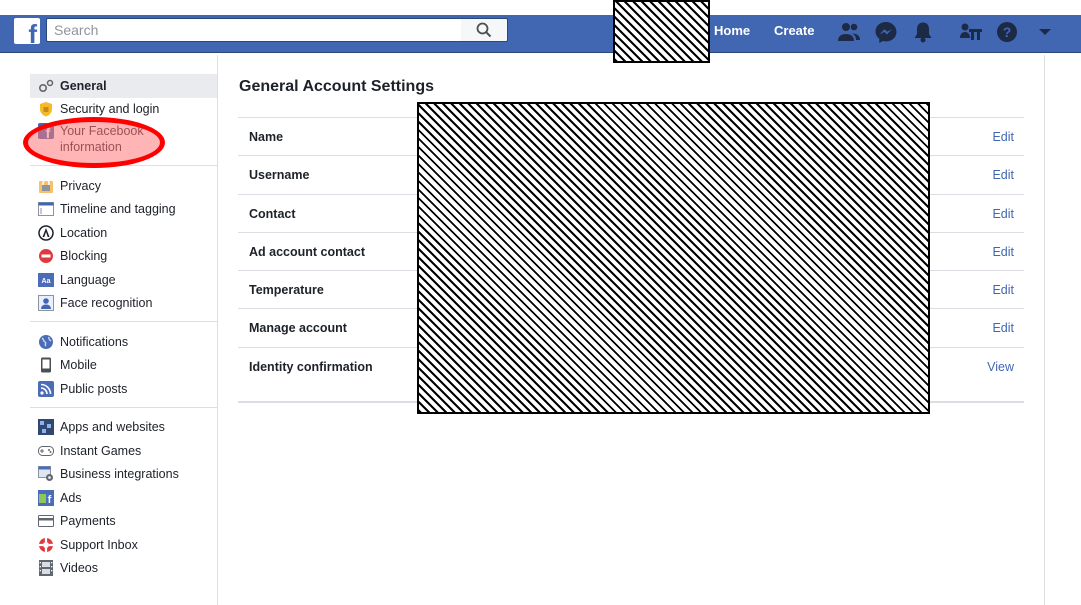 The width and height of the screenshot is (1081, 605). What do you see at coordinates (279, 175) in the screenshot?
I see `row-label: Username` at bounding box center [279, 175].